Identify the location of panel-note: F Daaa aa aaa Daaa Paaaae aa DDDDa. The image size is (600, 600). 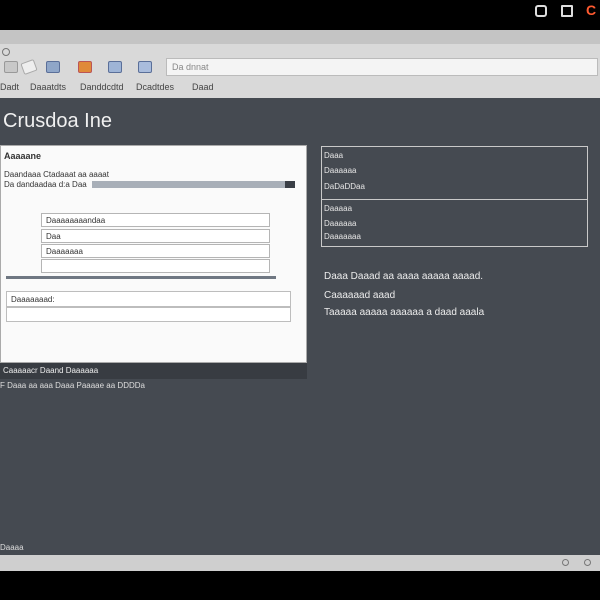
(72, 385).